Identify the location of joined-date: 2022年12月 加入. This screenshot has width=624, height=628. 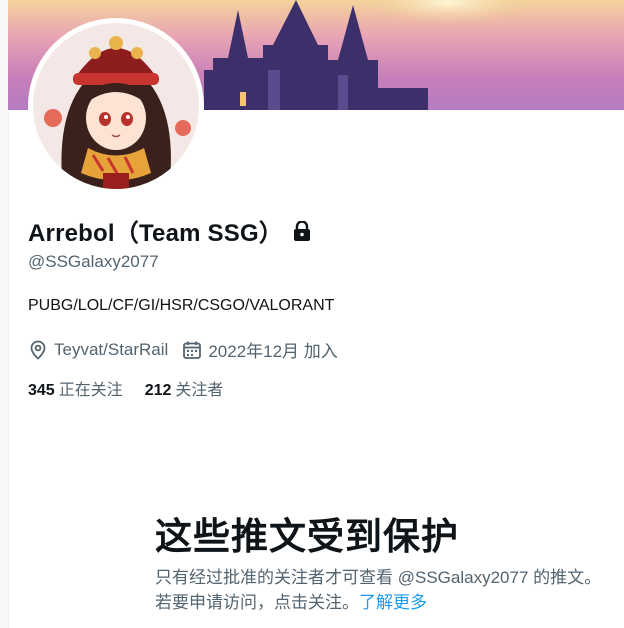
(273, 351).